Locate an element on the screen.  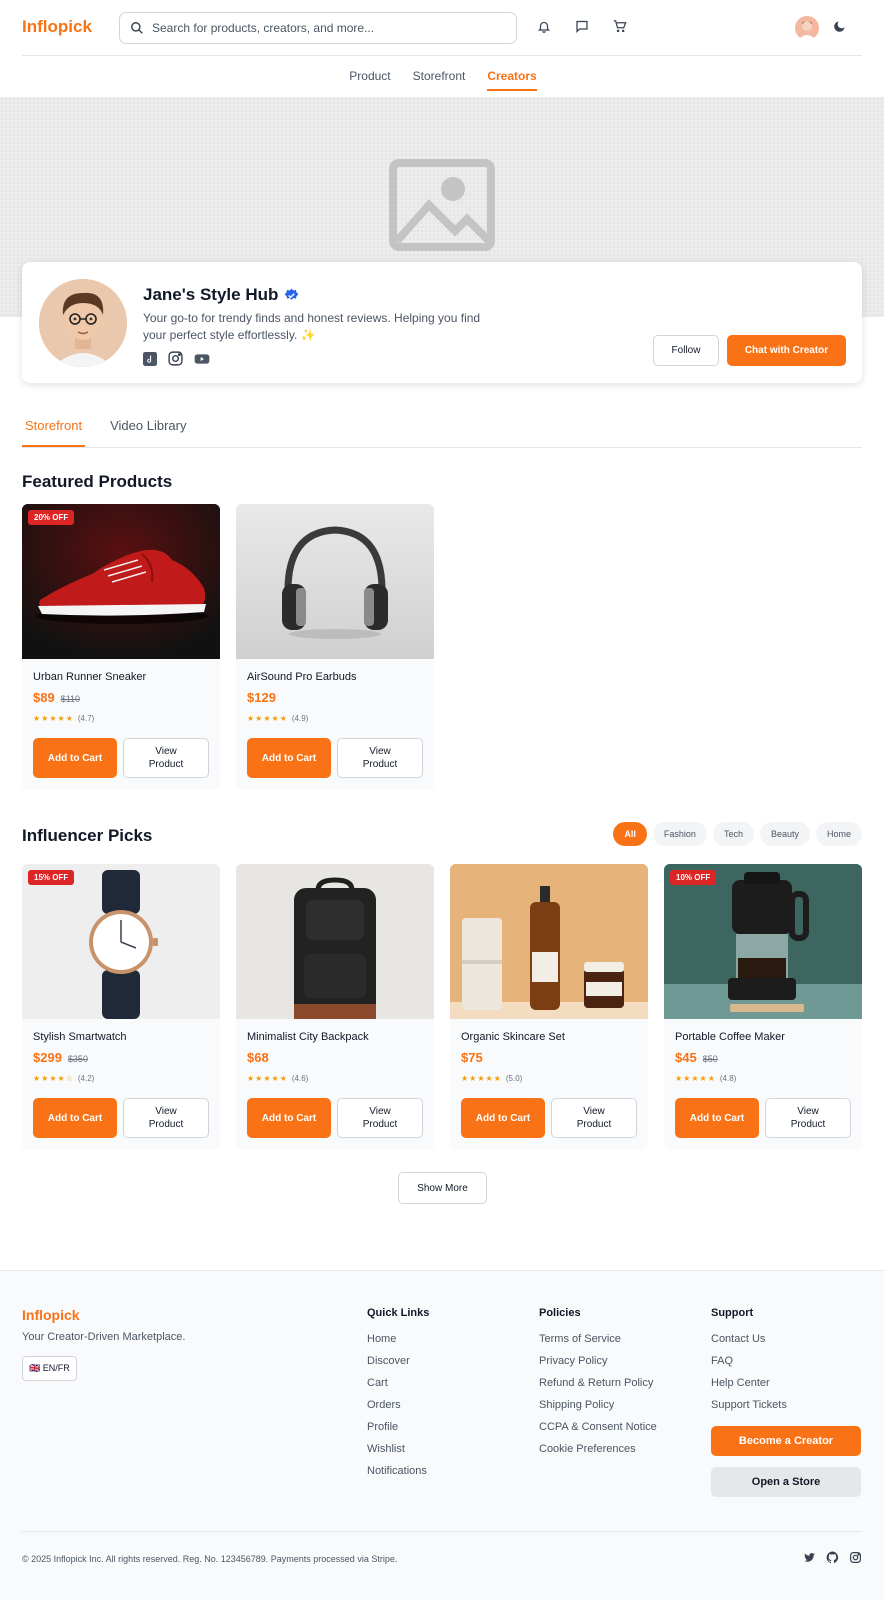
become-creator-button: Become a Creator is located at coordinates (786, 1441).